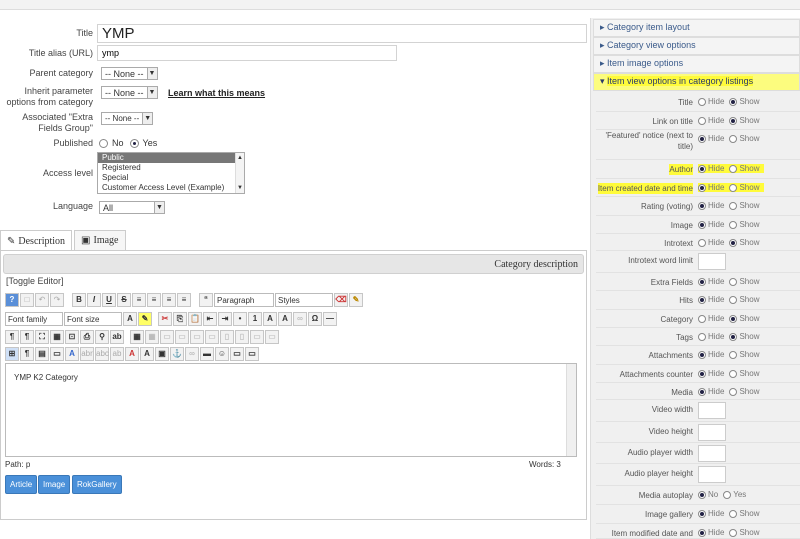 The height and width of the screenshot is (539, 800). I want to click on blockquote-icon: “, so click(206, 300).